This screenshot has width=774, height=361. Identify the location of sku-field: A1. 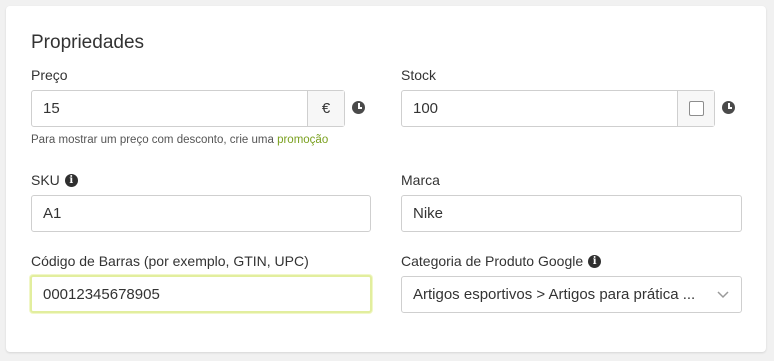
(201, 213).